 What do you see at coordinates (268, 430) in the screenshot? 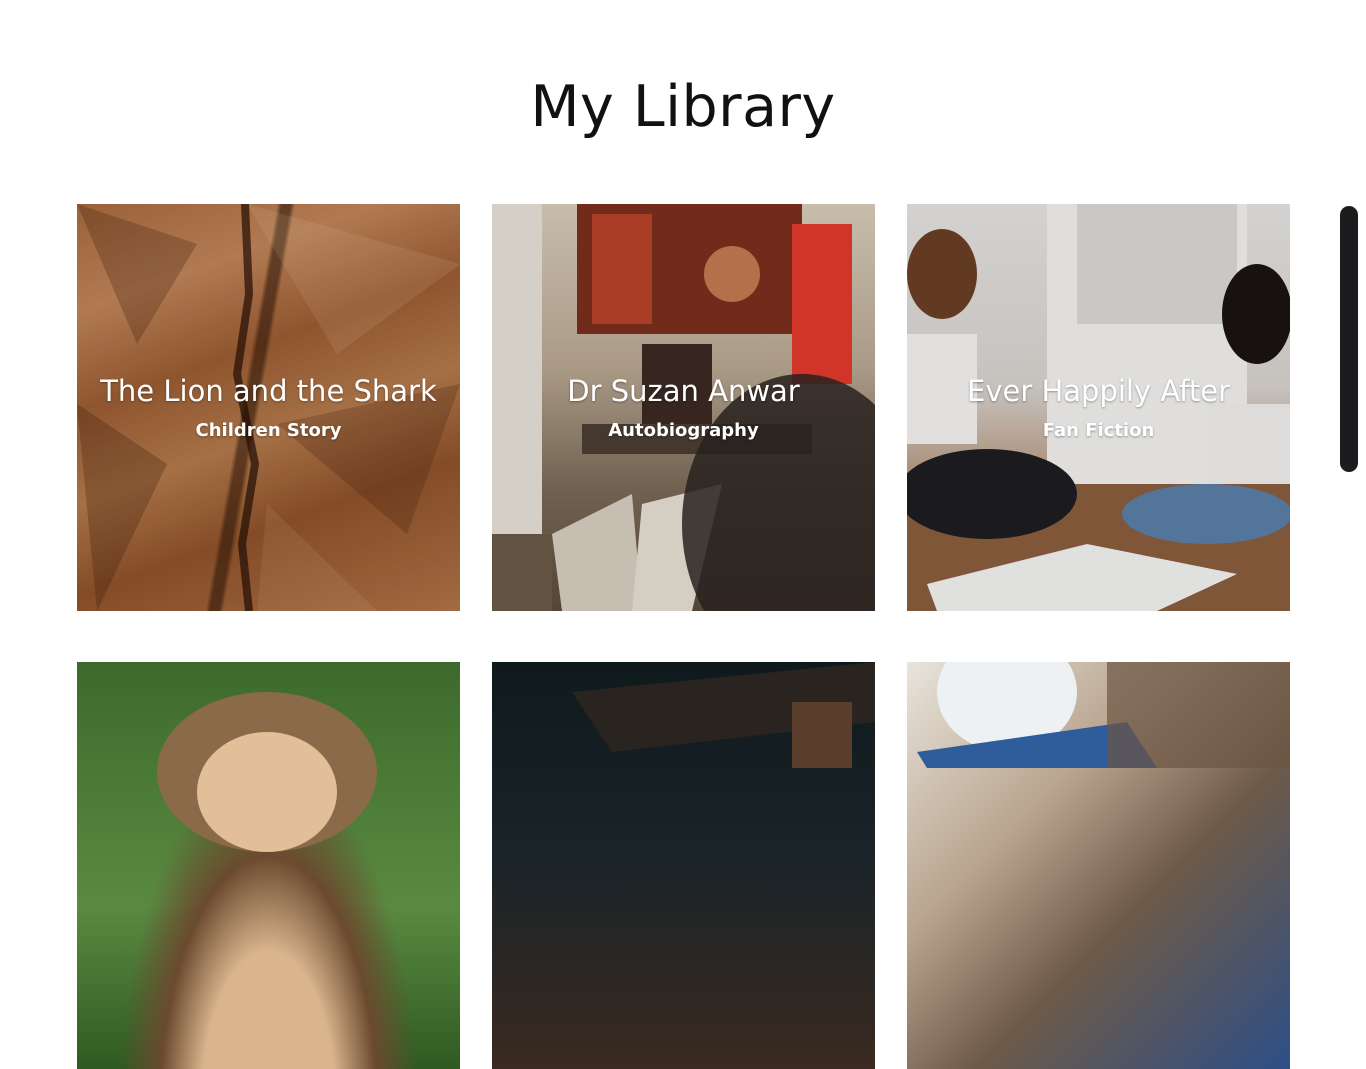
I see `book-genre: Children Story` at bounding box center [268, 430].